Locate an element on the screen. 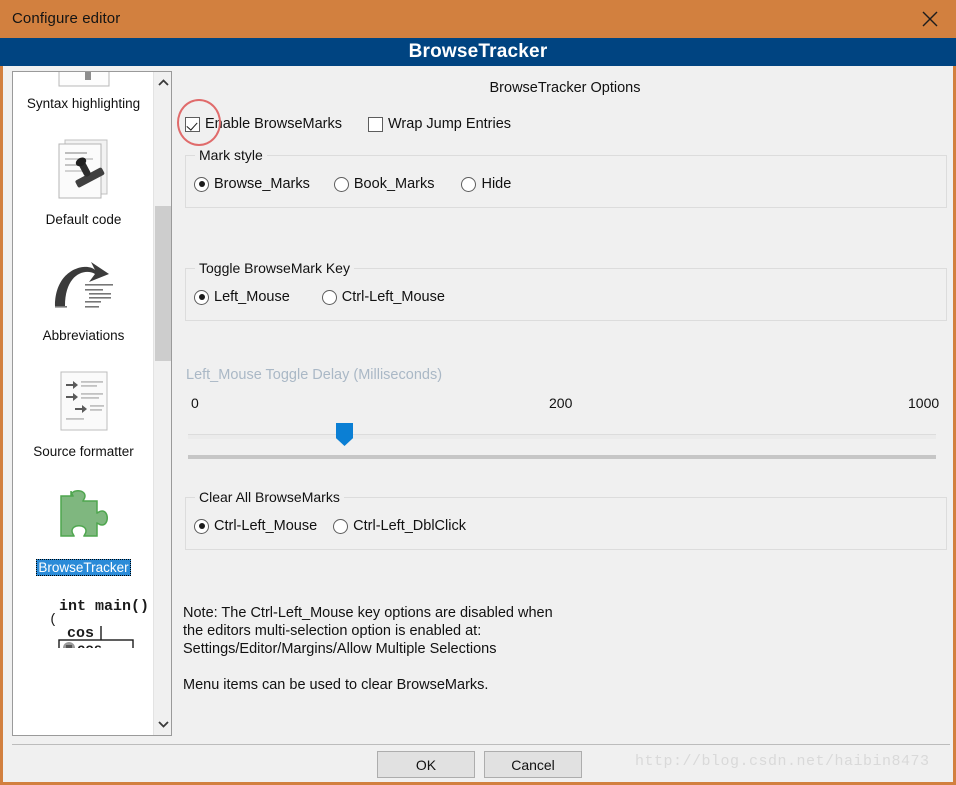 Image resolution: width=956 pixels, height=785 pixels. code-completion-icon: int main() ( cos cos is located at coordinates (97, 625).